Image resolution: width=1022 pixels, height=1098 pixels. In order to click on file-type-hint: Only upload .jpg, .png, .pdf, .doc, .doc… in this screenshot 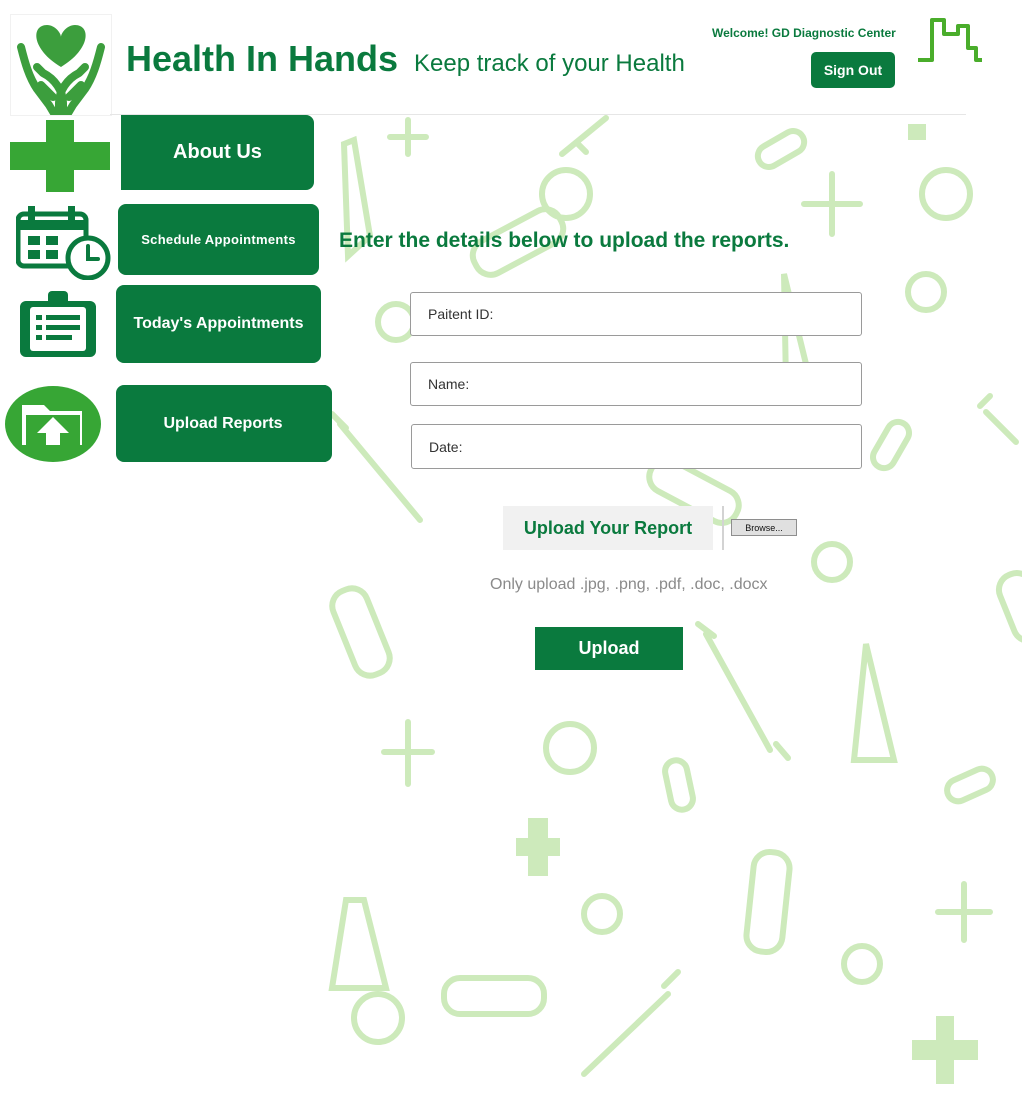, I will do `click(629, 584)`.